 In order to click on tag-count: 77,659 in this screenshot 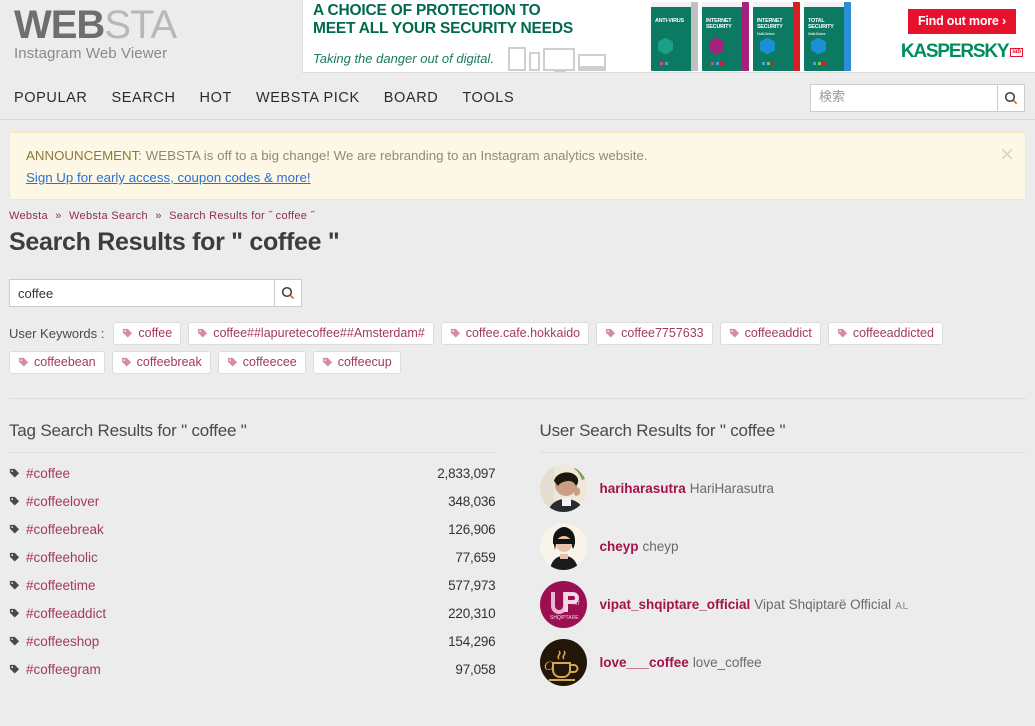, I will do `click(475, 557)`.